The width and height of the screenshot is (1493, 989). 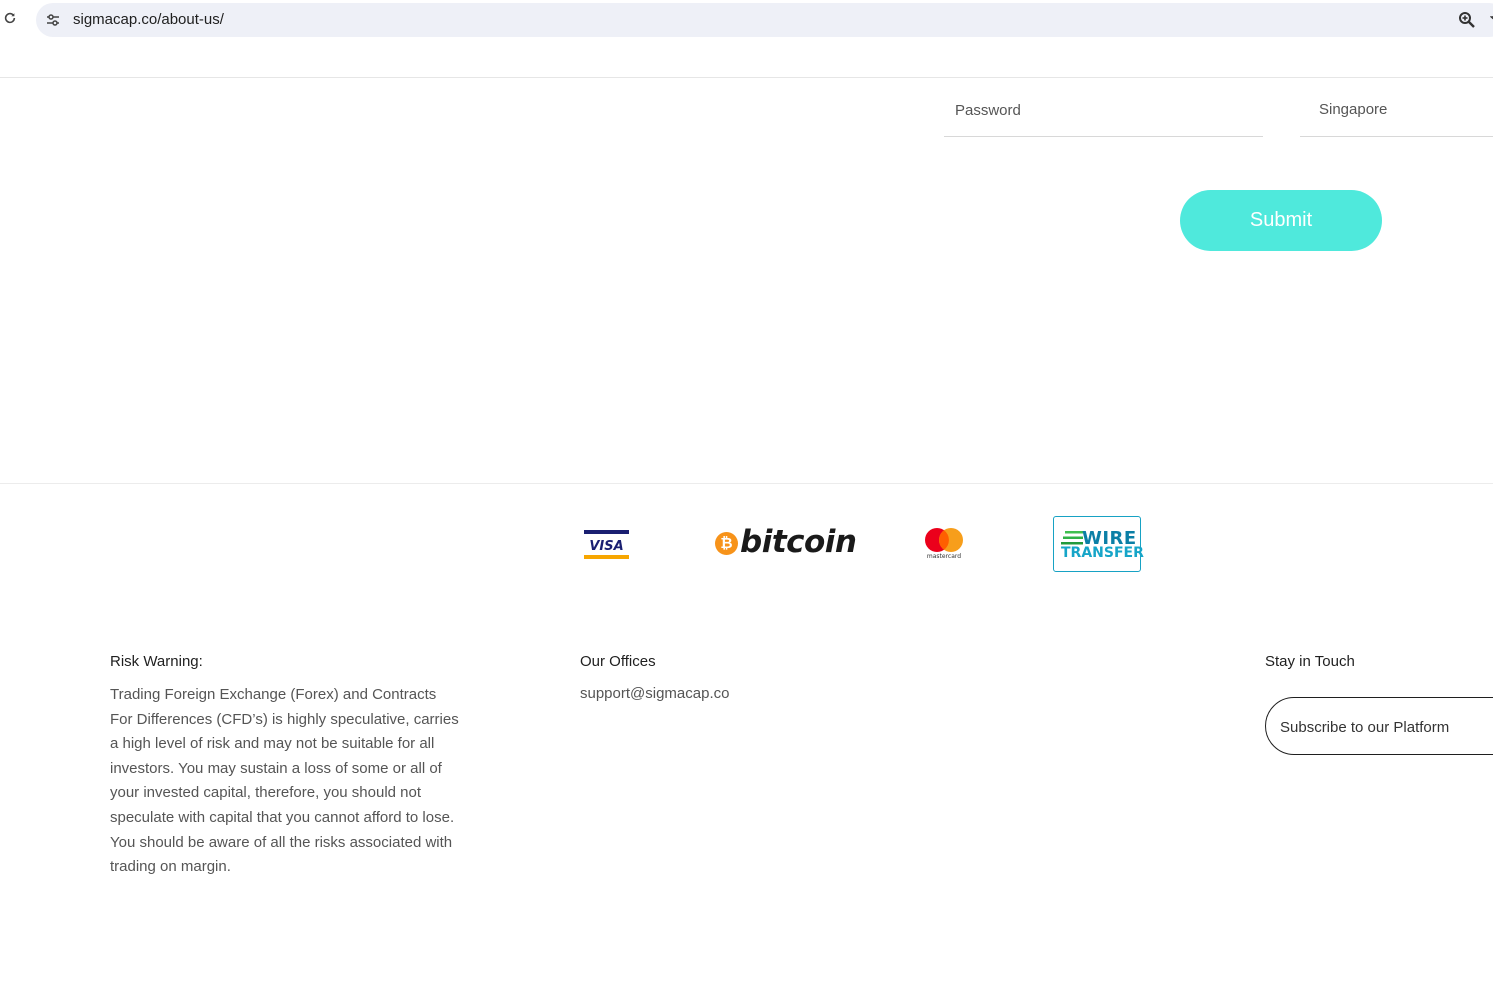 I want to click on country-select-value: Singapore, so click(x=1353, y=109).